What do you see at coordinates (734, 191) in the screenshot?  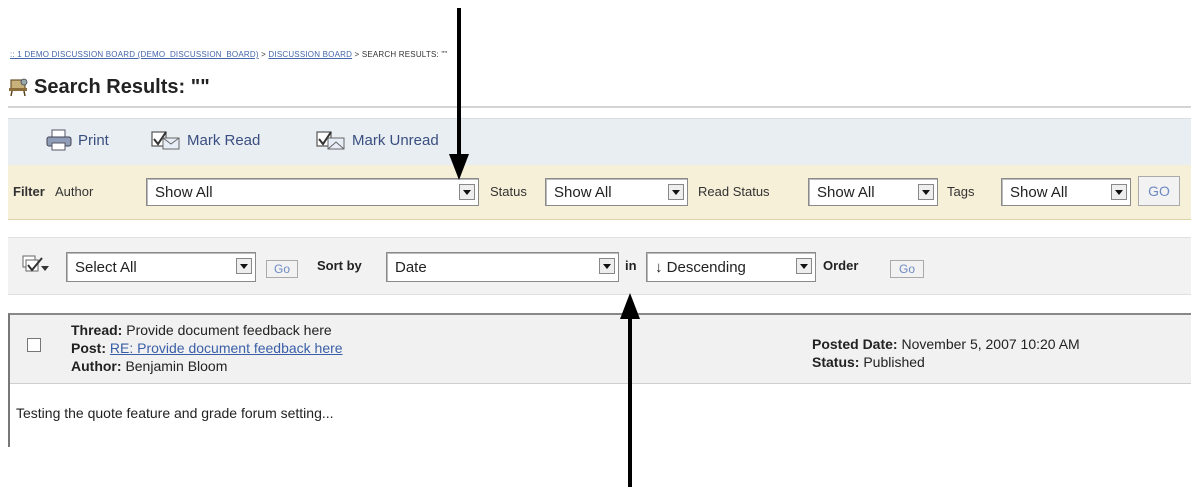 I see `read-status-label: Read Status` at bounding box center [734, 191].